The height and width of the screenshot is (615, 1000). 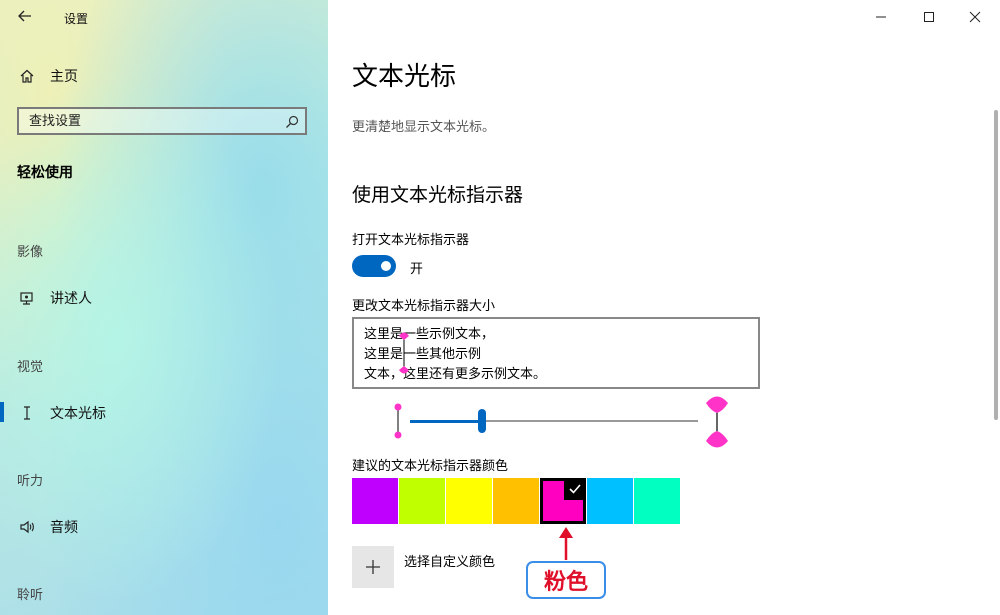 I want to click on speaker-icon, so click(x=27, y=527).